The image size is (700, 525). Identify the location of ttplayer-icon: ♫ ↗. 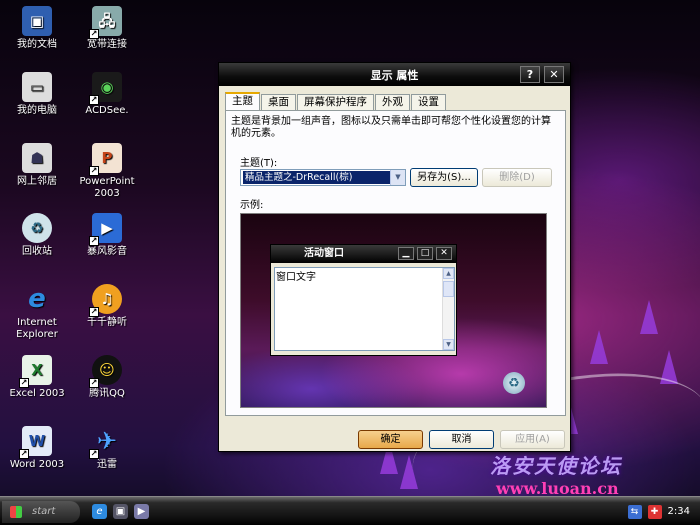
(105, 300).